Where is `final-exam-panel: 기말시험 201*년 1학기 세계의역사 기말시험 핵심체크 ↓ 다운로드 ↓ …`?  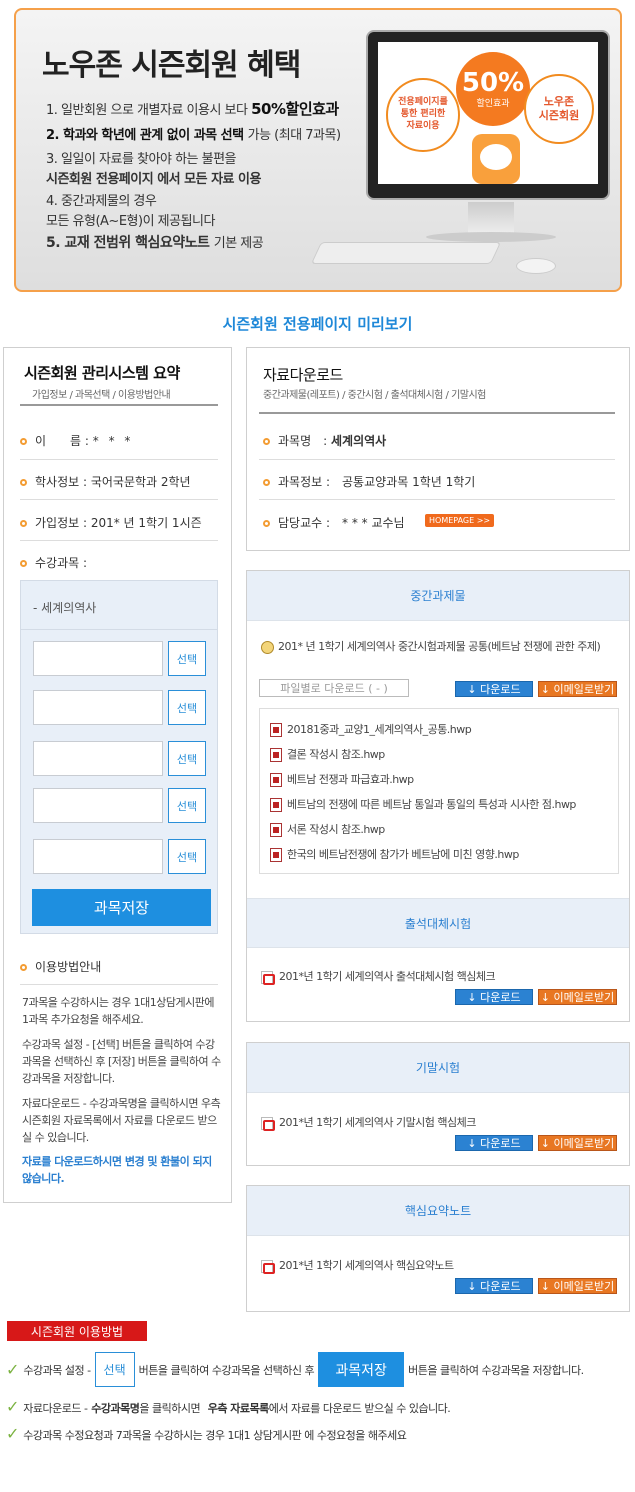
final-exam-panel: 기말시험 201*년 1학기 세계의역사 기말시험 핵심체크 ↓ 다운로드 ↓ … is located at coordinates (438, 1104).